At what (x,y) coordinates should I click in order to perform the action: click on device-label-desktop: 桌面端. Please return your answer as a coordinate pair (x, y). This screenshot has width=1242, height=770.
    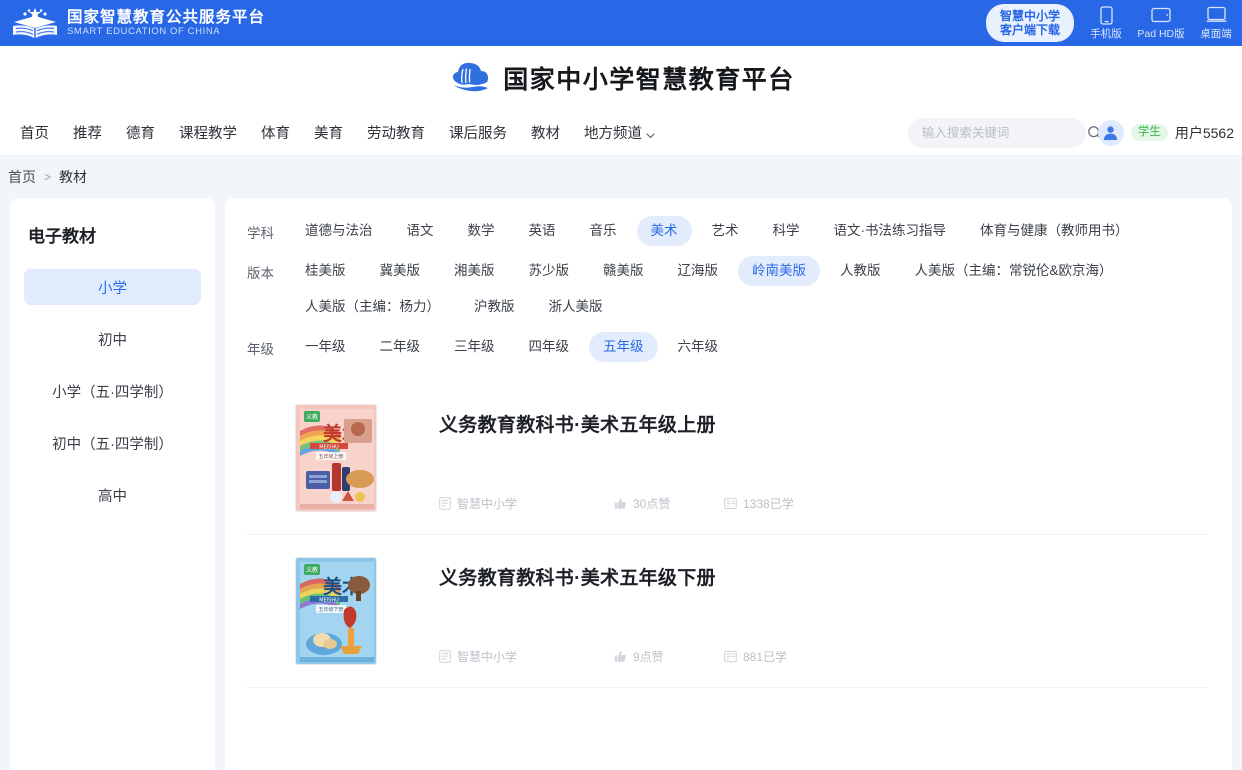
    Looking at the image, I should click on (1216, 34).